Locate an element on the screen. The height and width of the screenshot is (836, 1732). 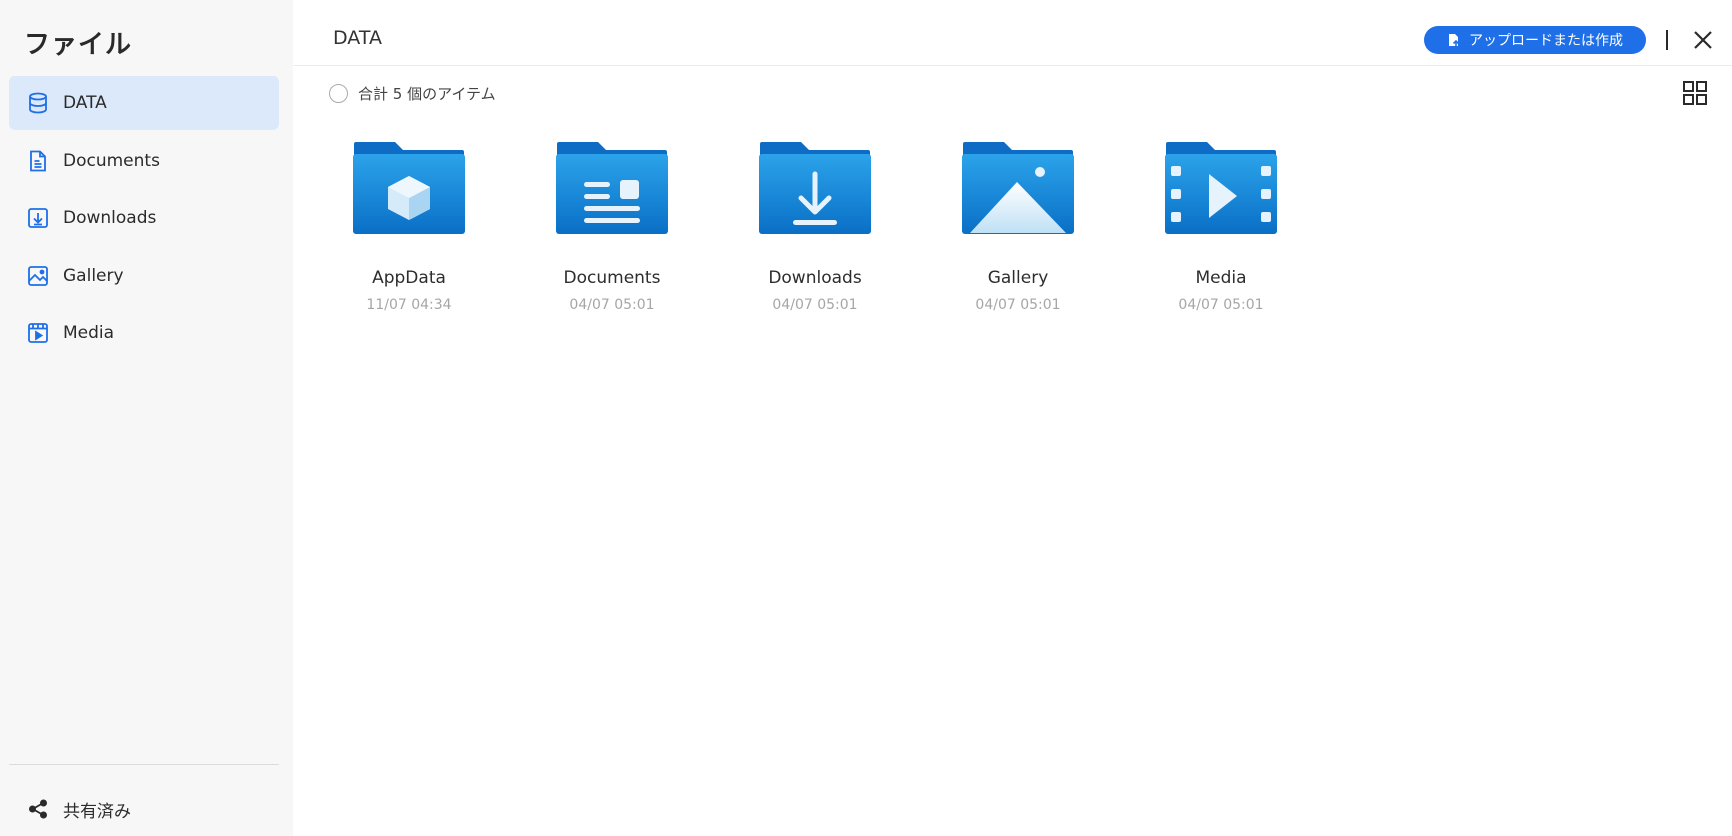
folder-name: Downloads is located at coordinates (815, 278).